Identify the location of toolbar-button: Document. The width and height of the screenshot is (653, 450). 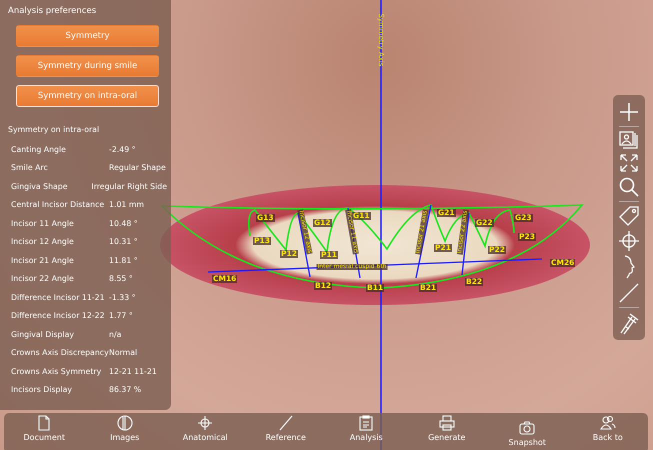
(44, 428).